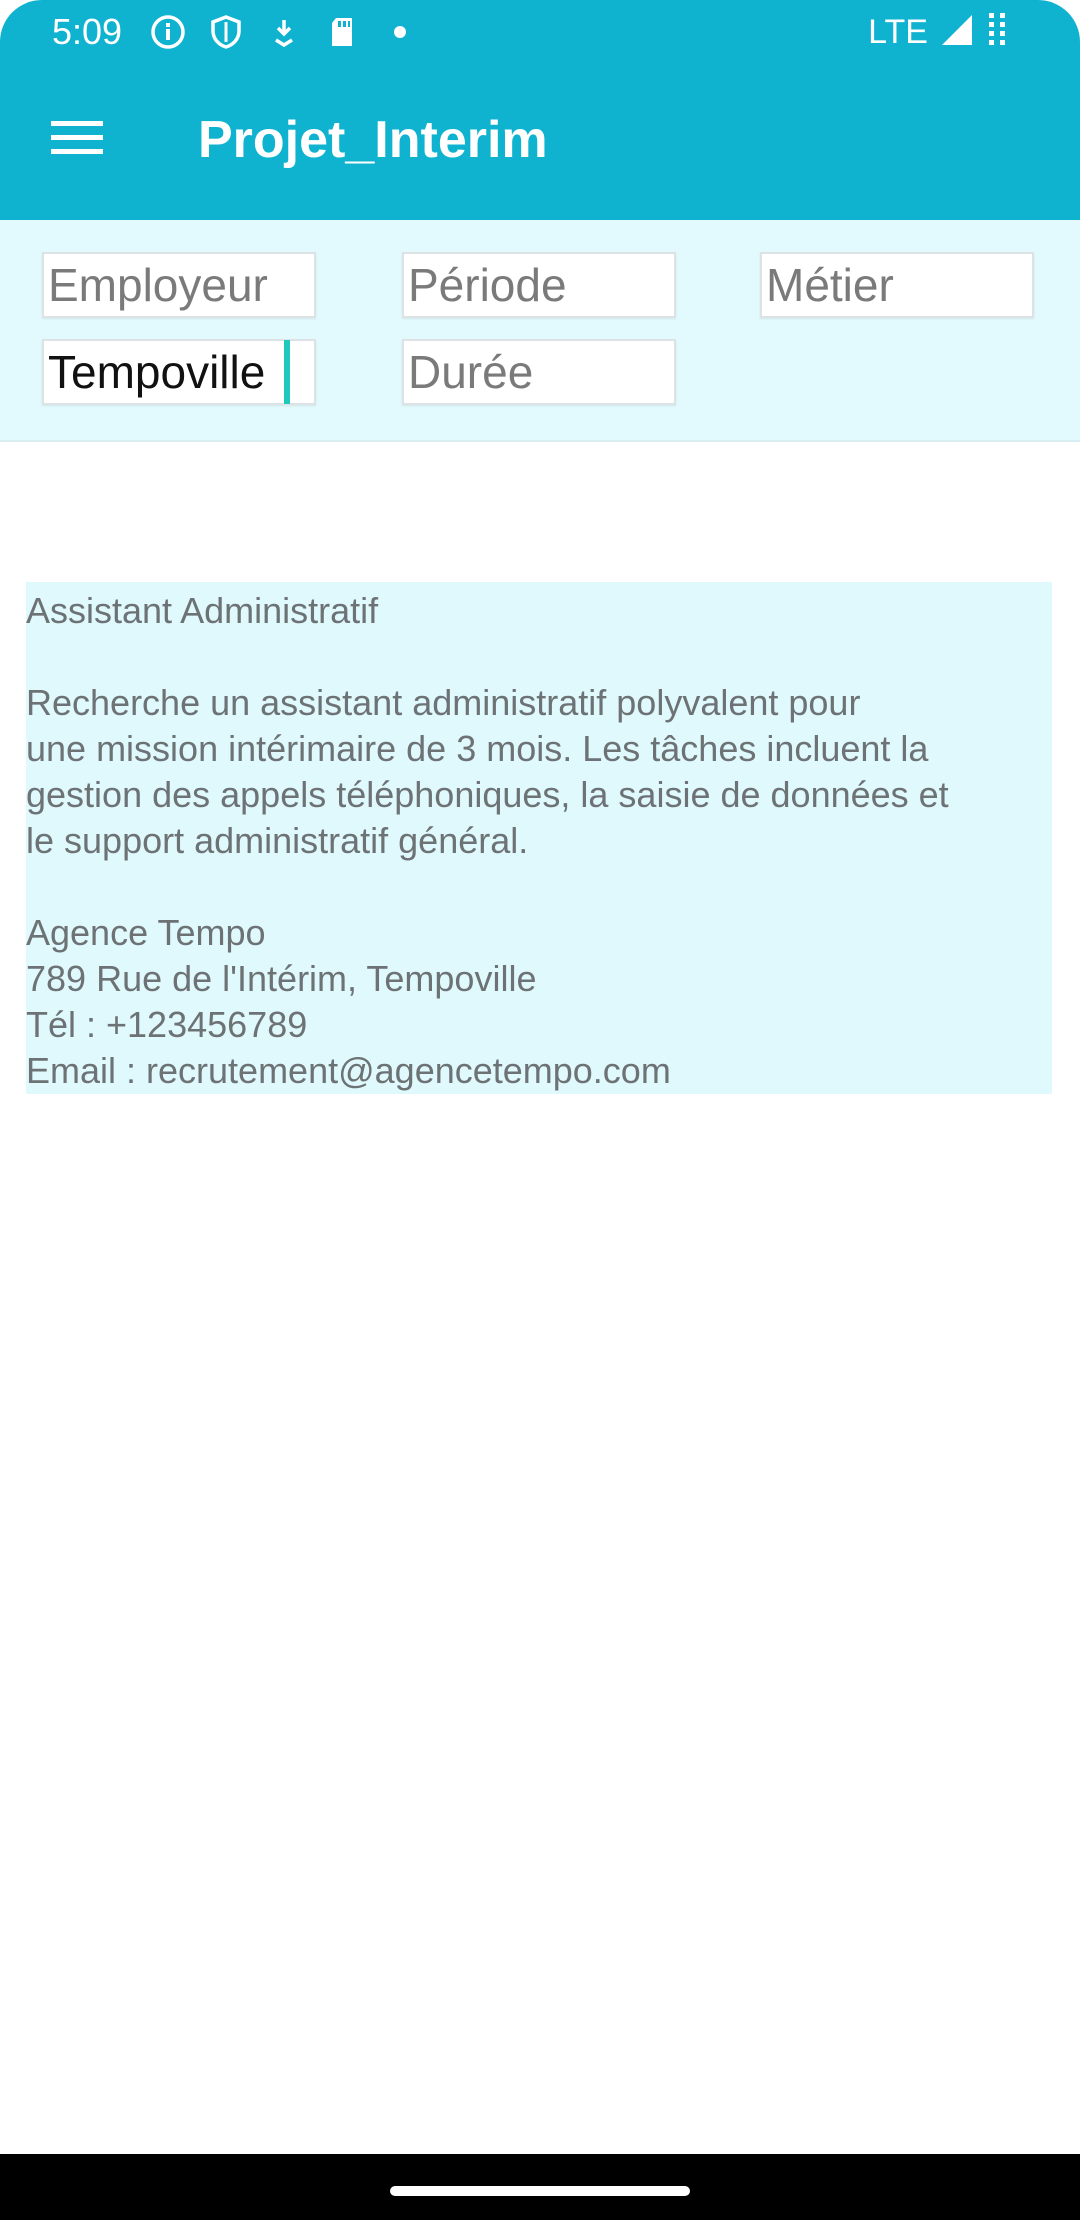 The width and height of the screenshot is (1080, 2220). I want to click on navigation-bar, so click(540, 2187).